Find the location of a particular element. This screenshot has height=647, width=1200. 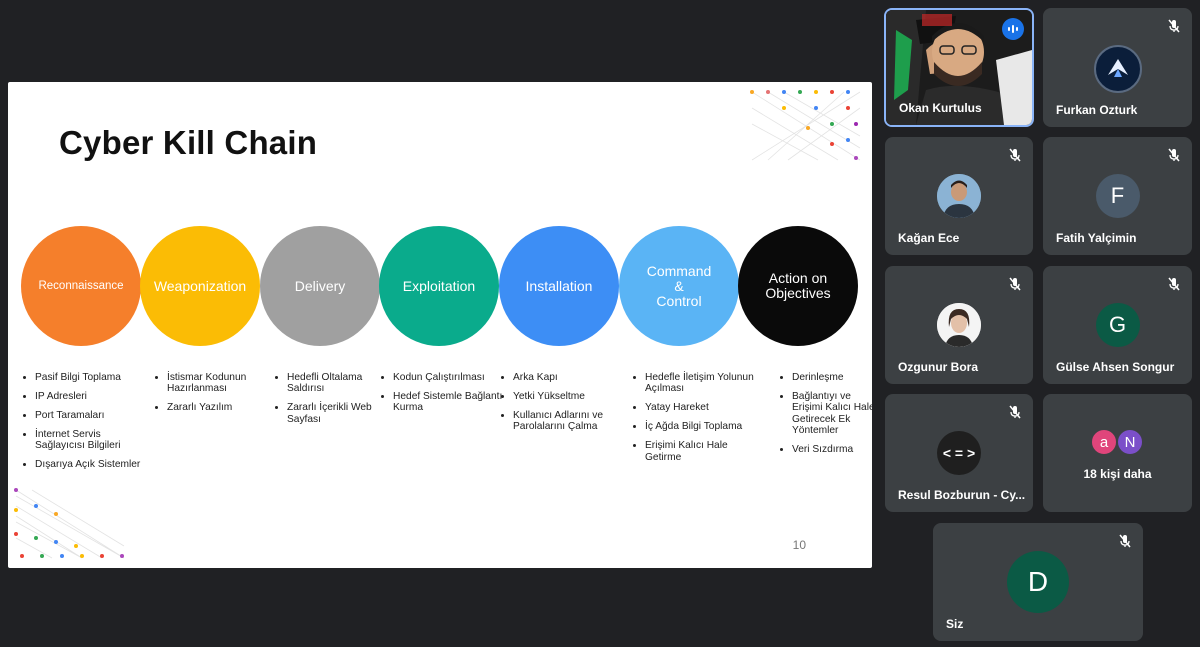

stage-bullet: Hedefle İletişim Yolunun Açılması is located at coordinates (700, 383).